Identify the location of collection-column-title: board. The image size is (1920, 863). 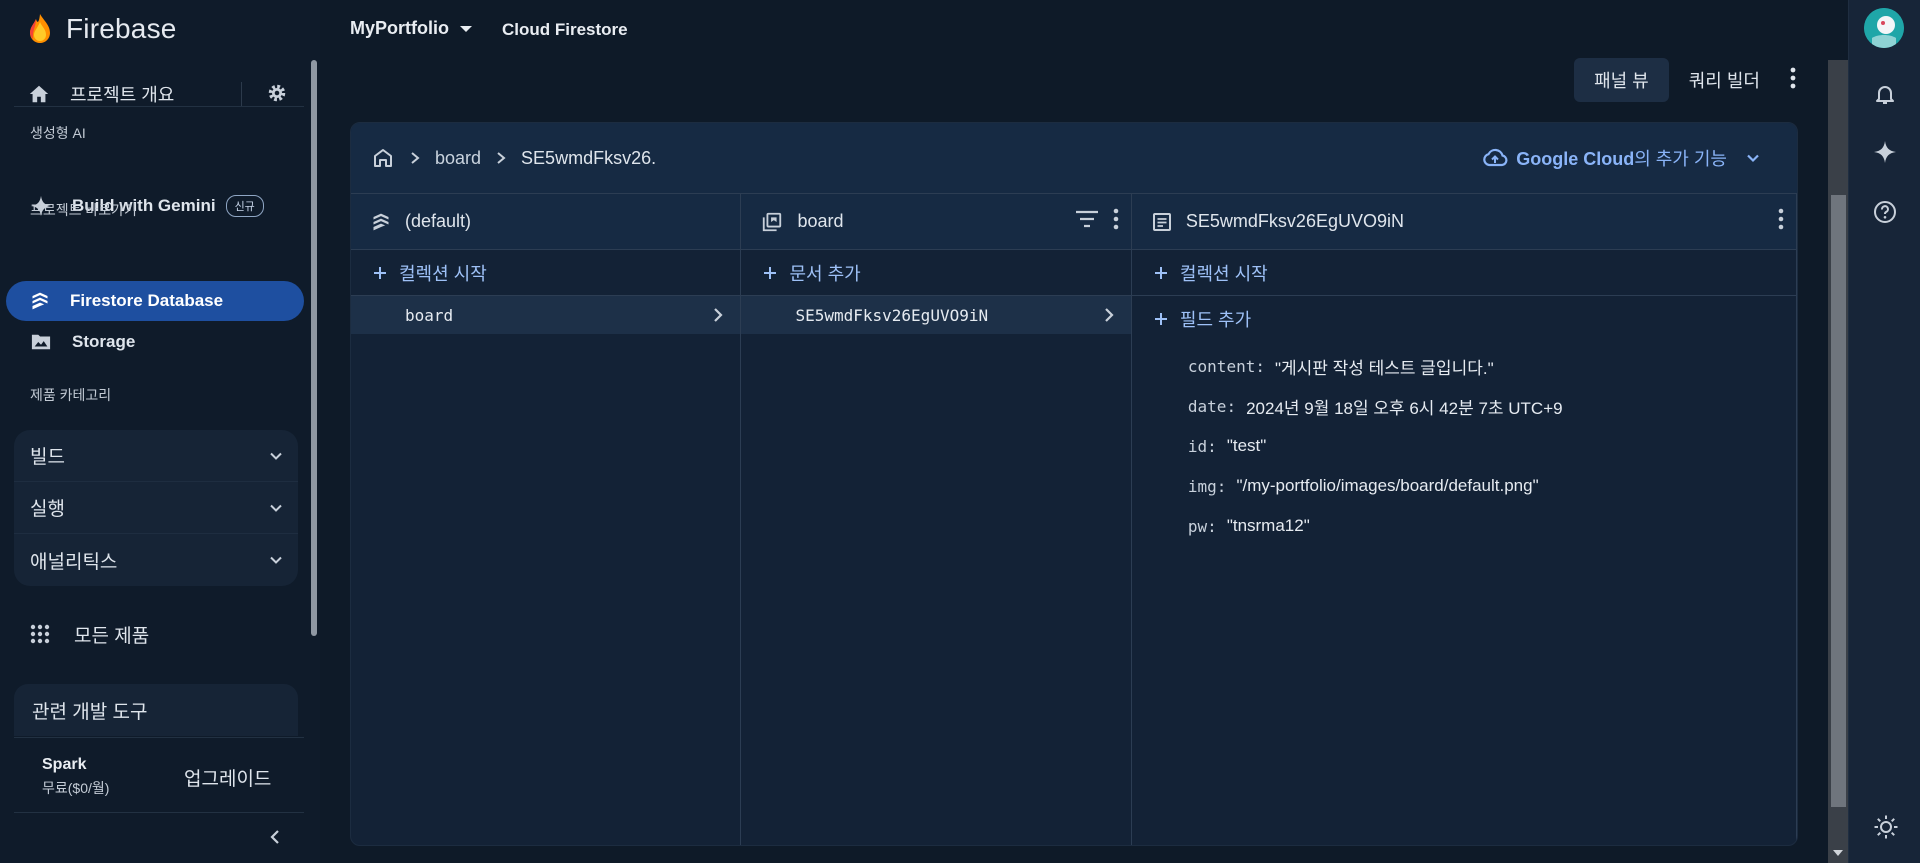
(820, 221).